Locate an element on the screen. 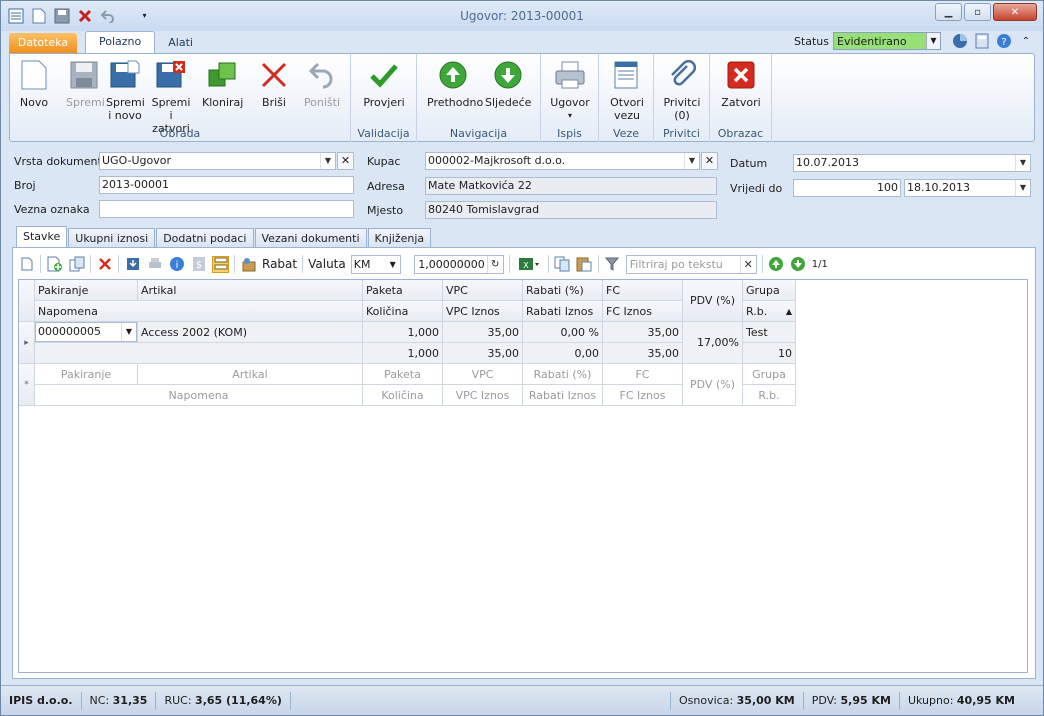 Image resolution: width=1044 pixels, height=716 pixels. provjeri-button: Provjeri is located at coordinates (384, 83).